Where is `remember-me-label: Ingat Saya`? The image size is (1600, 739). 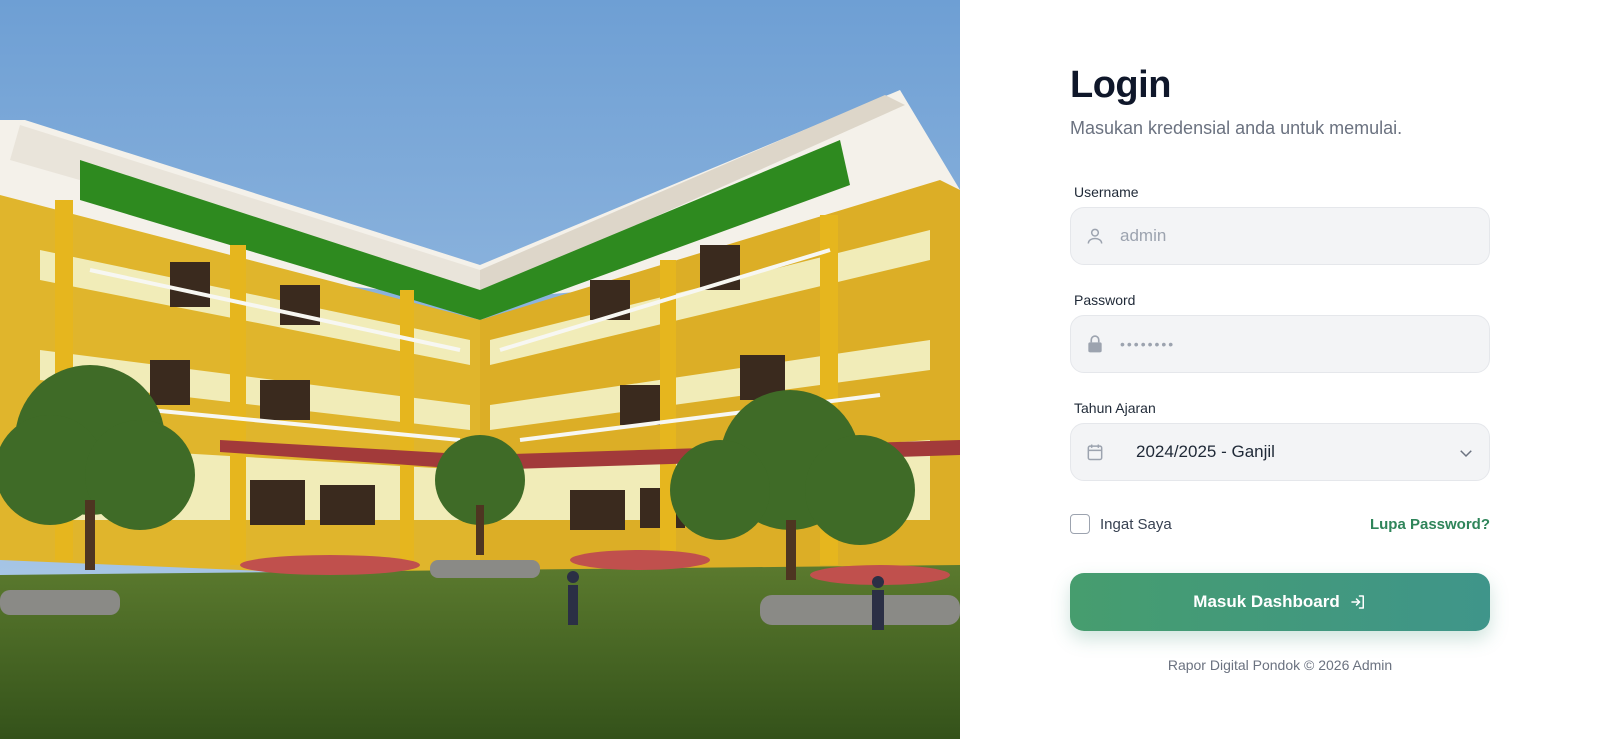 remember-me-label: Ingat Saya is located at coordinates (1136, 524).